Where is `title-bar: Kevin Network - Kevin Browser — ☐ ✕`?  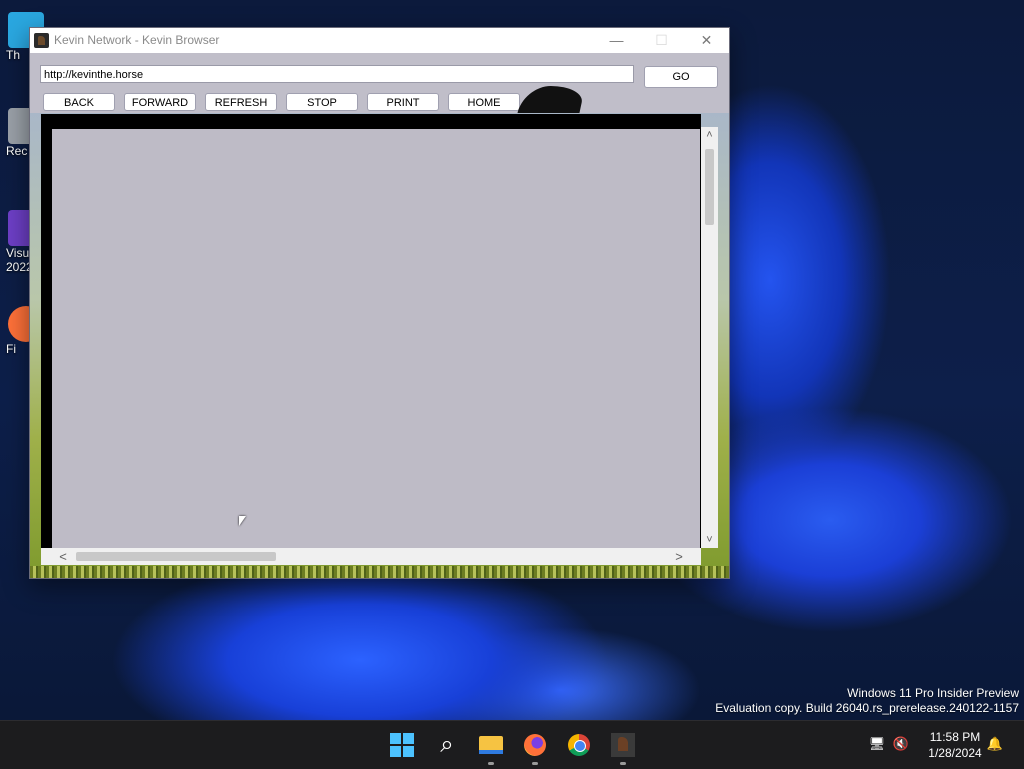 title-bar: Kevin Network - Kevin Browser — ☐ ✕ is located at coordinates (379, 40).